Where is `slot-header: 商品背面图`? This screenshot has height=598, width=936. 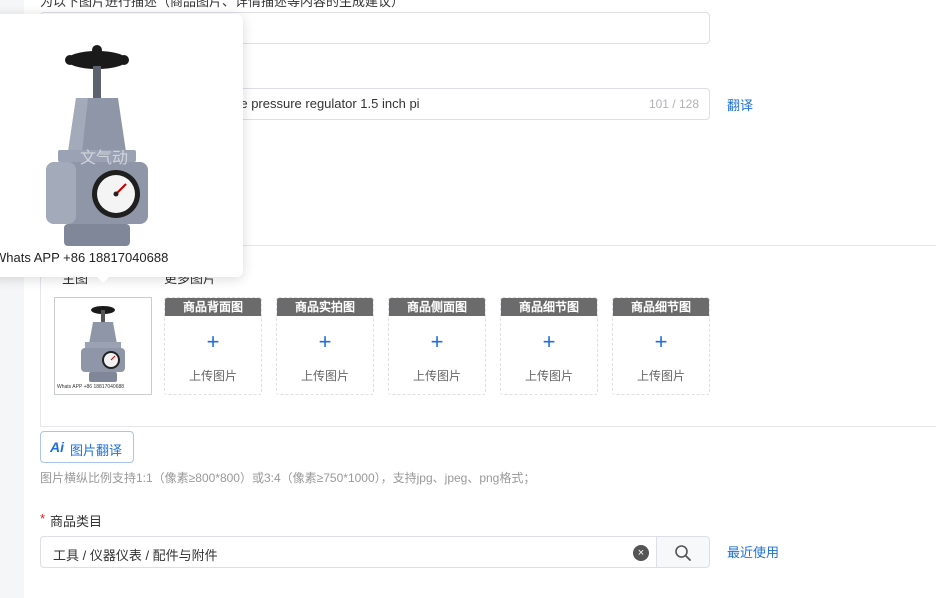
slot-header: 商品背面图 is located at coordinates (213, 307).